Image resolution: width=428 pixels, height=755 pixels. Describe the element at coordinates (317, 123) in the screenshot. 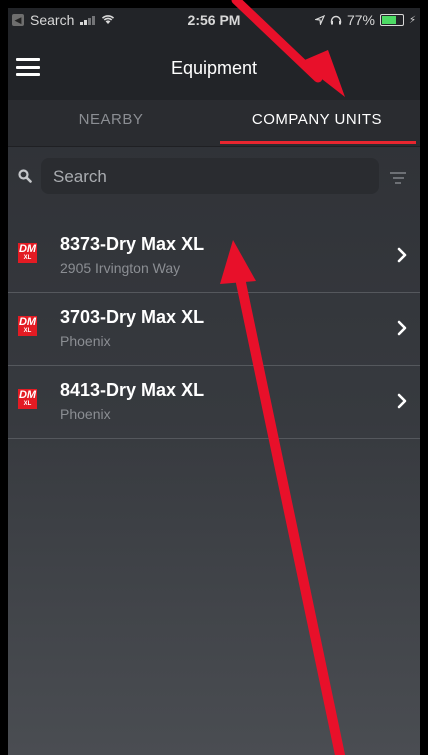

I see `tab-company-units: COMPANY UNITS` at that location.